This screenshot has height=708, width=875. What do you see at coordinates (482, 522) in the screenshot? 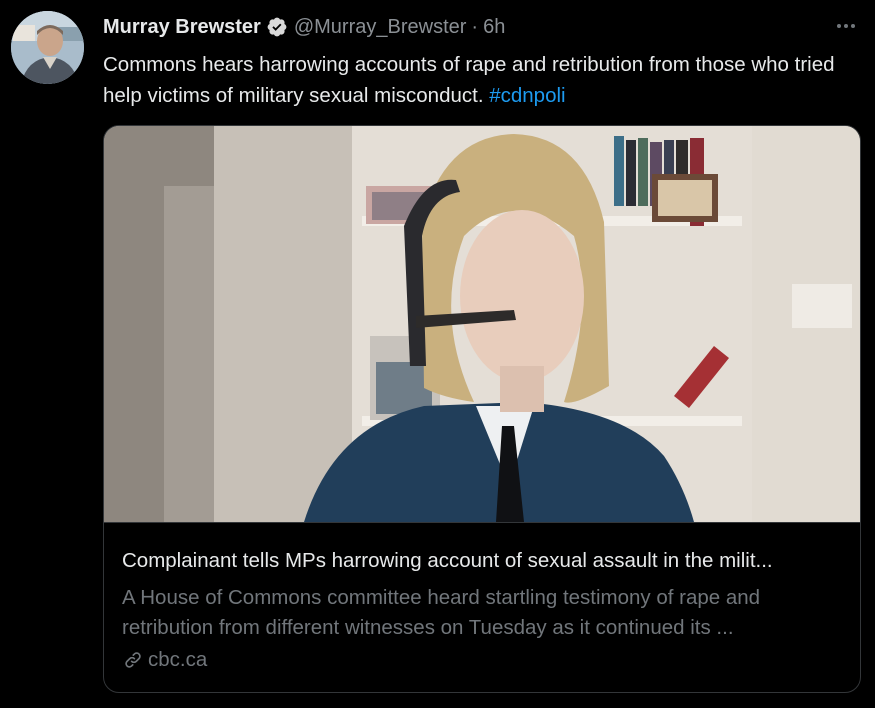
I see `card-divider` at bounding box center [482, 522].